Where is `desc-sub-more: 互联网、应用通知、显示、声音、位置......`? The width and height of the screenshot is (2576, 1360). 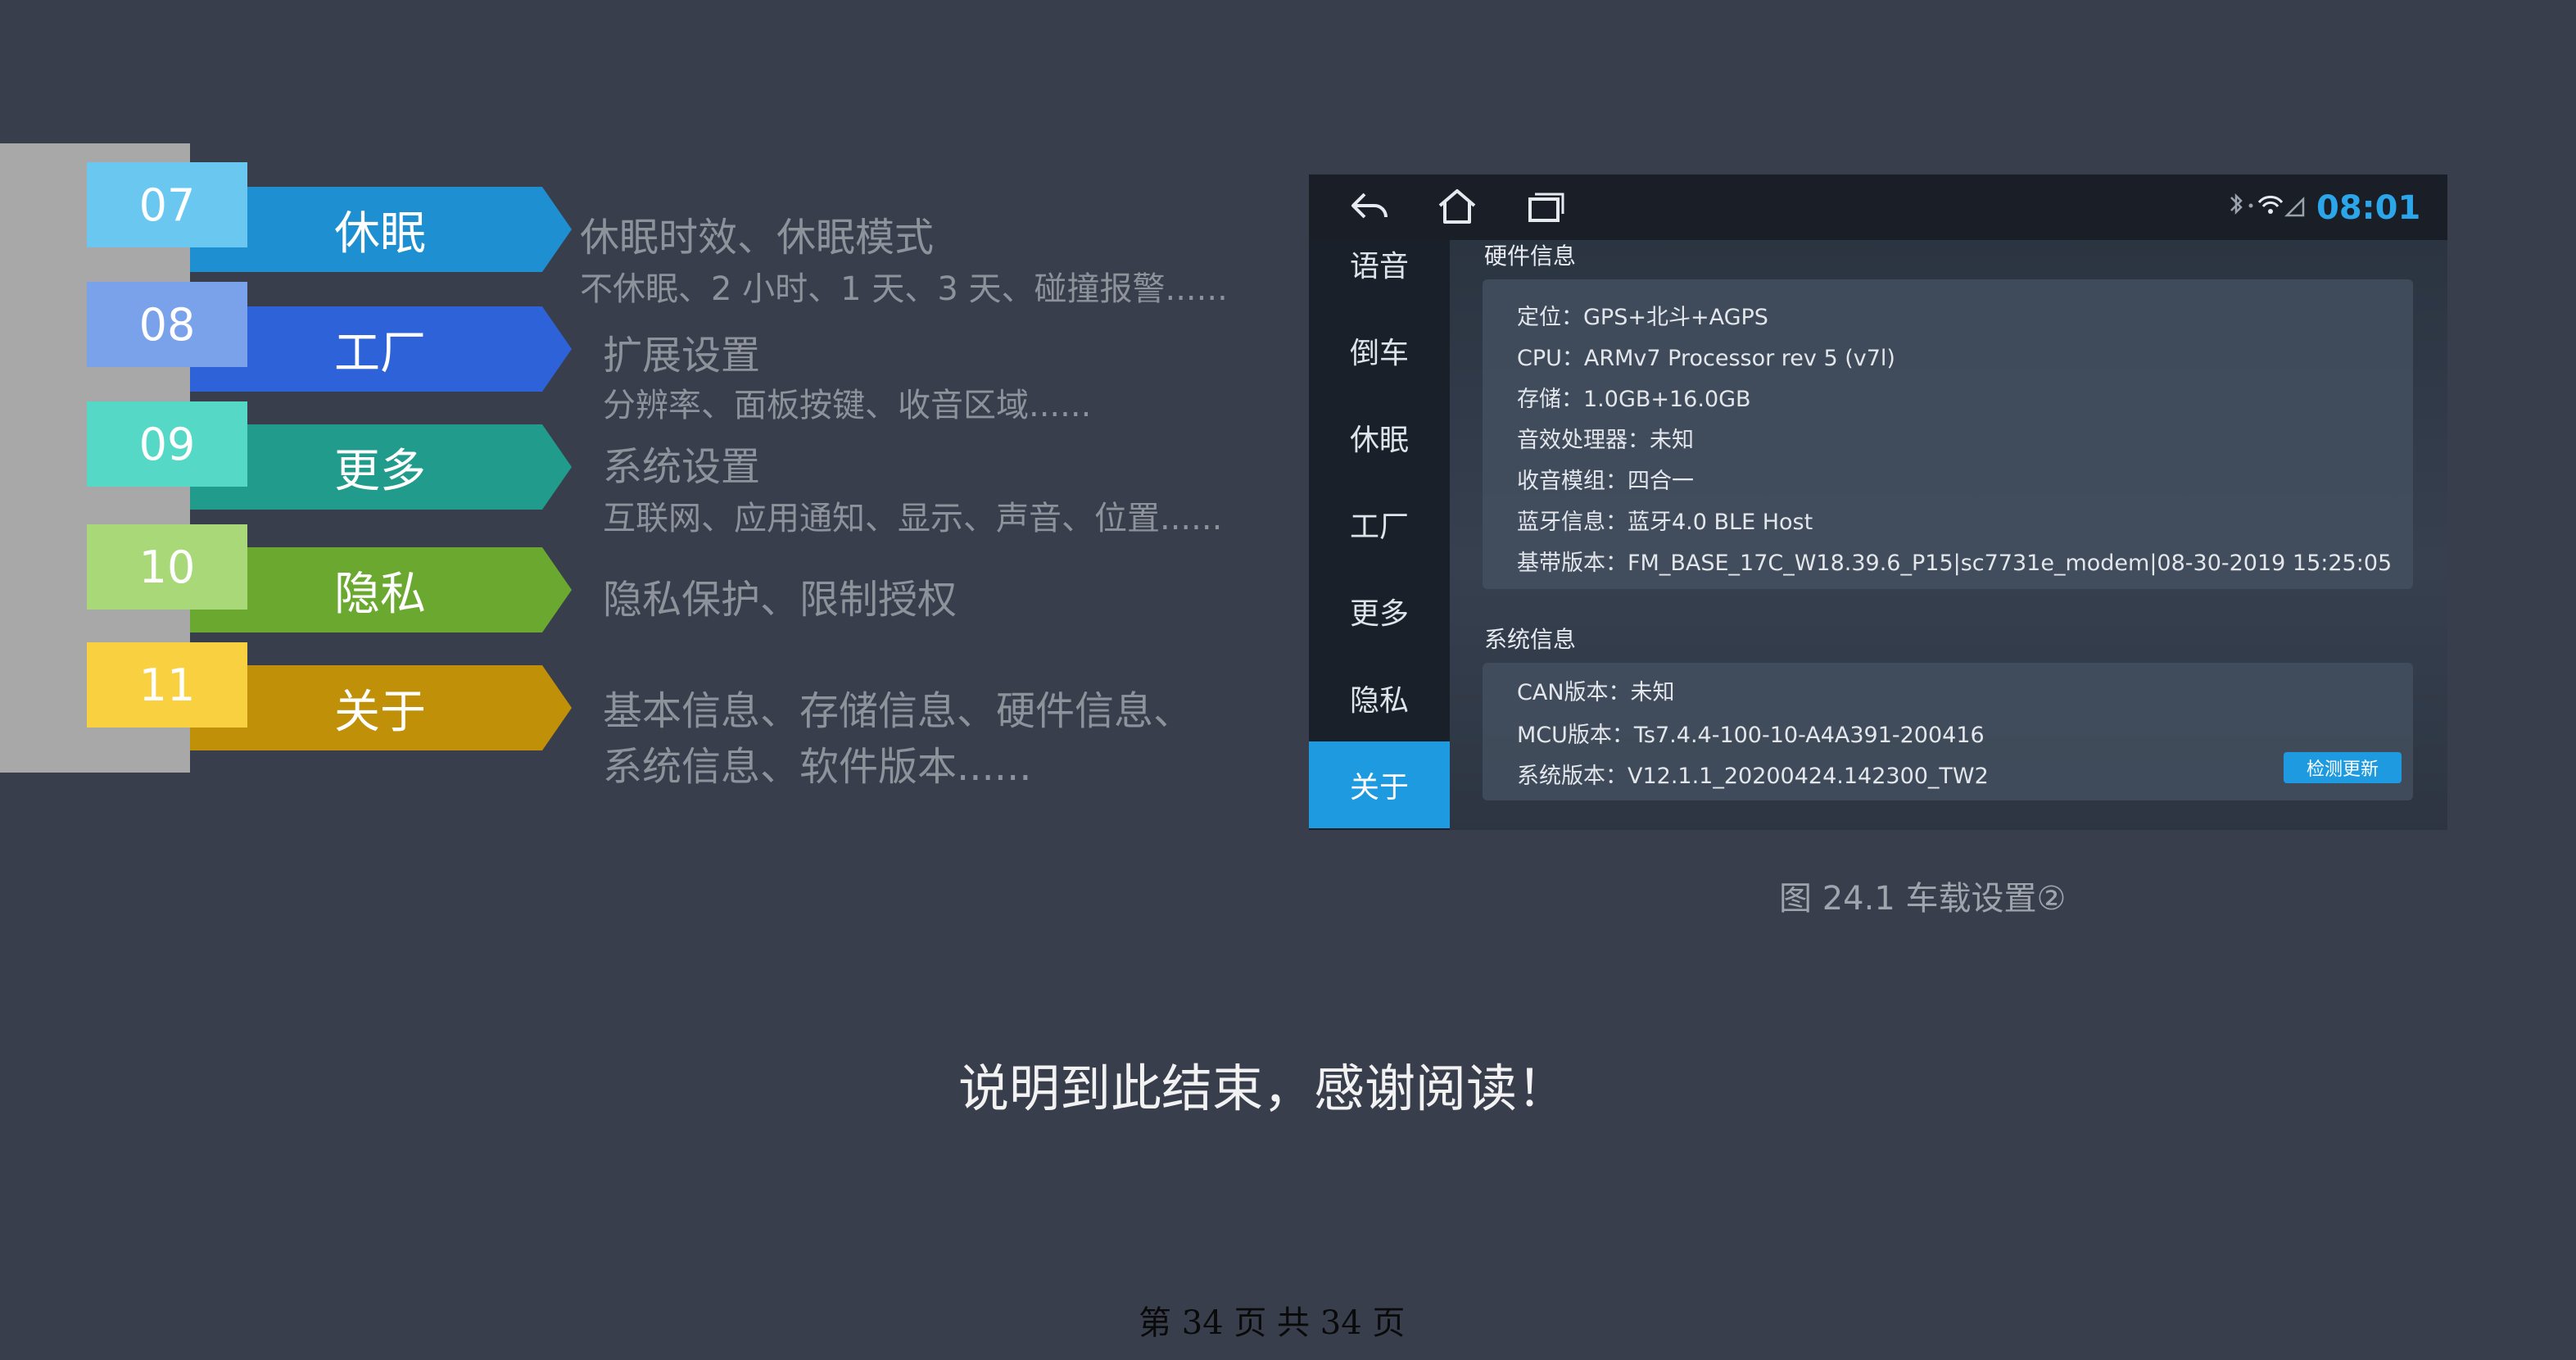
desc-sub-more: 互联网、应用通知、显示、声音、位置...... is located at coordinates (913, 518).